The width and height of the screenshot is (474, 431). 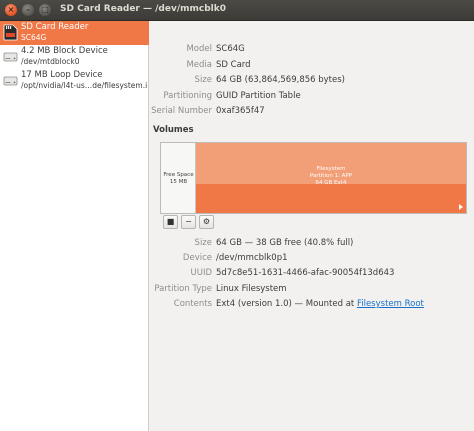 What do you see at coordinates (170, 222) in the screenshot?
I see `unmount-button: ■` at bounding box center [170, 222].